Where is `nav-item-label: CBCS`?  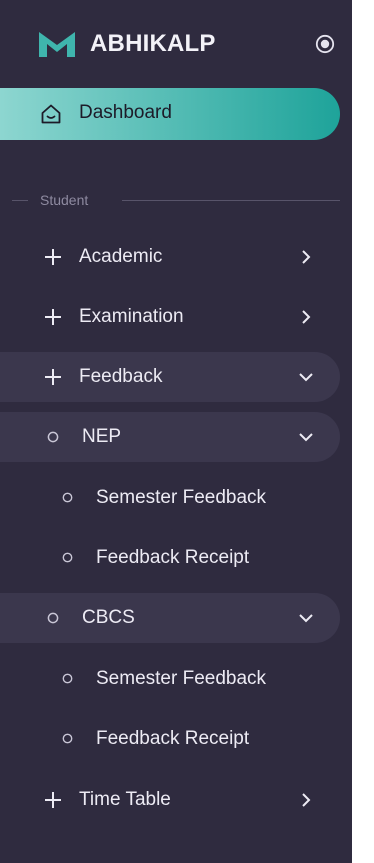
nav-item-label: CBCS is located at coordinates (108, 617).